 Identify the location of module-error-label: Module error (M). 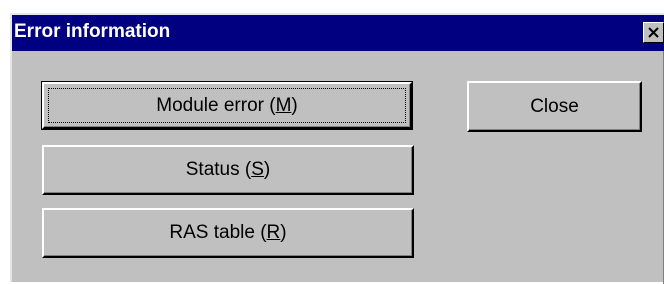
(227, 105).